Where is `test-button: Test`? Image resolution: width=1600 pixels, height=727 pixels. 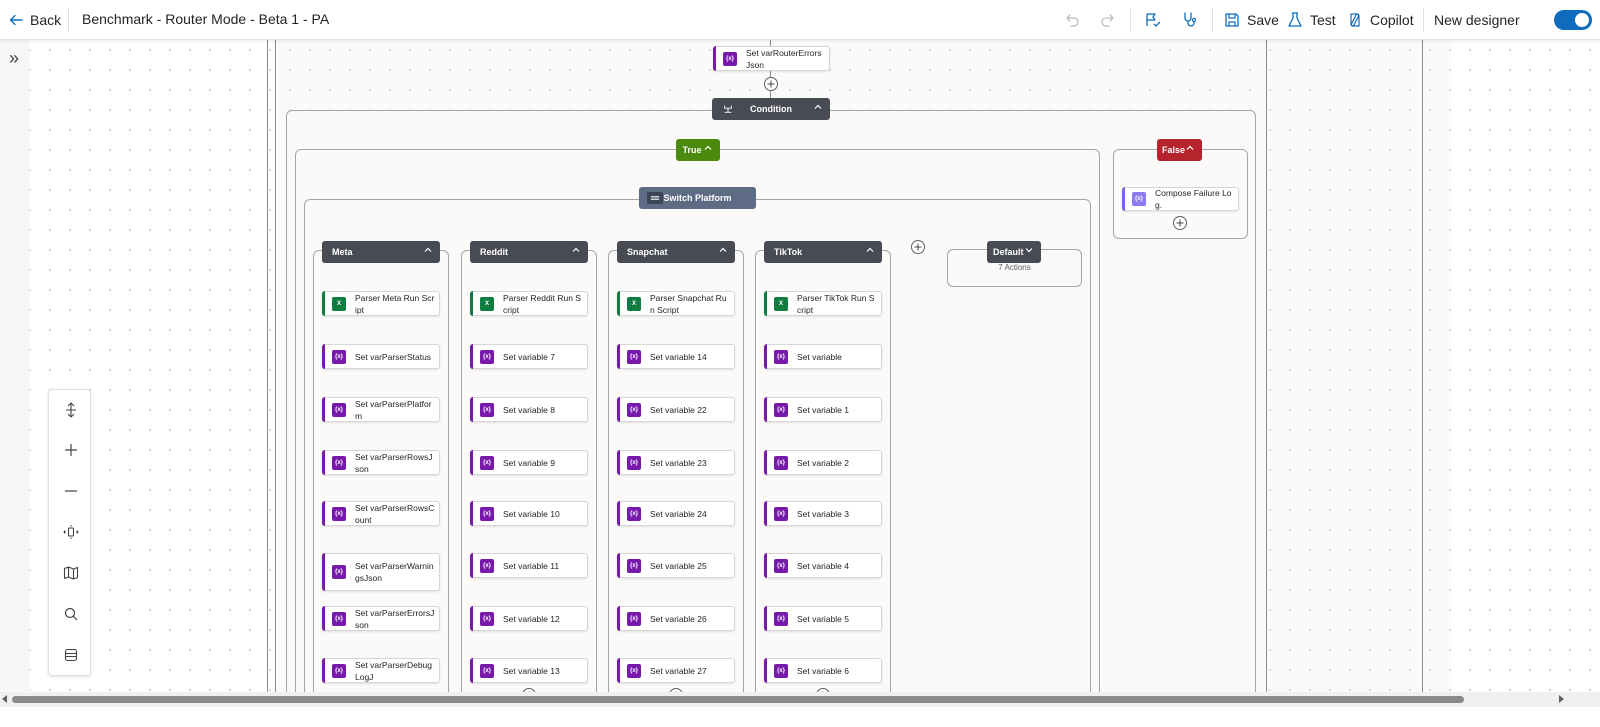 test-button: Test is located at coordinates (1311, 20).